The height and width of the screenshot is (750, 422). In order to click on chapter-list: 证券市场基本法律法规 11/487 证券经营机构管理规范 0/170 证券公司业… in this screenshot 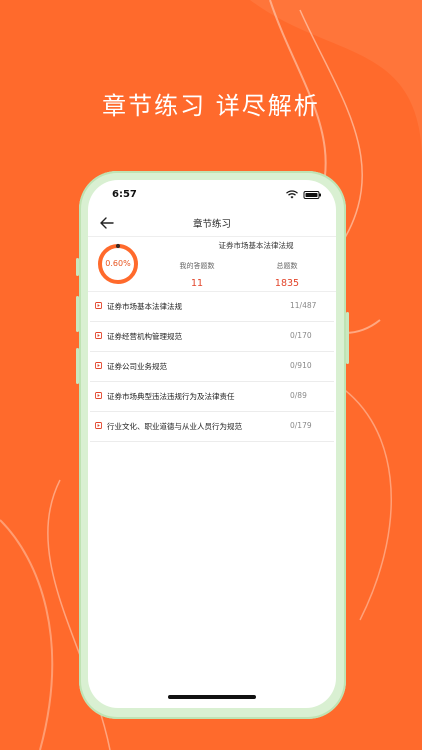, I will do `click(212, 367)`.